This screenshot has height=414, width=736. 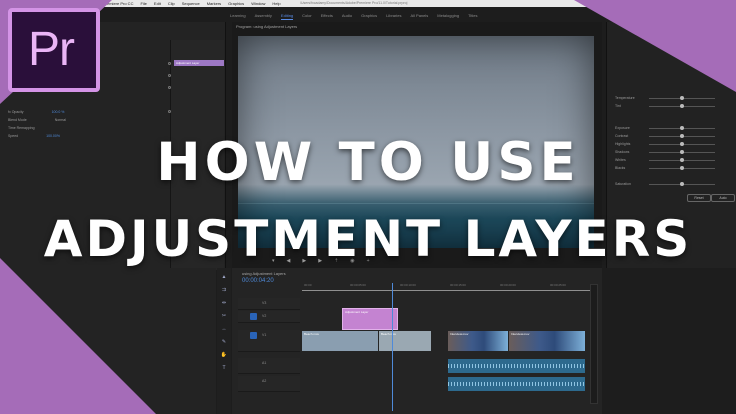 I want to click on corner-bottom-left, so click(x=78, y=336).